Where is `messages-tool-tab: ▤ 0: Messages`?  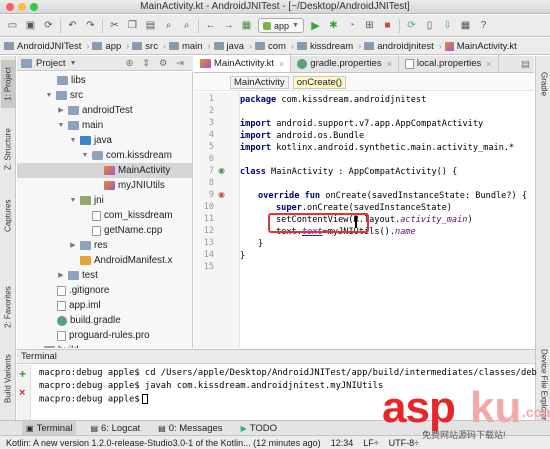
messages-tool-tab: ▤ 0: Messages is located at coordinates (190, 428).